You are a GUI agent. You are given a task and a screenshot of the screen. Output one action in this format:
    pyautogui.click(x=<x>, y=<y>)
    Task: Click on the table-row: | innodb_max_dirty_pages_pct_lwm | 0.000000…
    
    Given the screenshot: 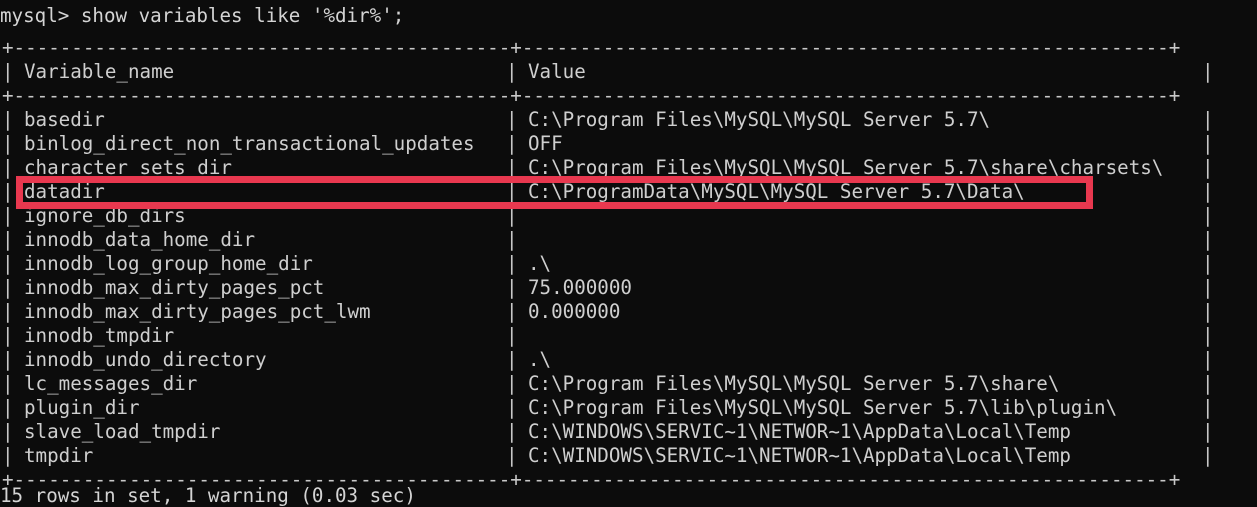 What is the action you would take?
    pyautogui.click(x=607, y=312)
    